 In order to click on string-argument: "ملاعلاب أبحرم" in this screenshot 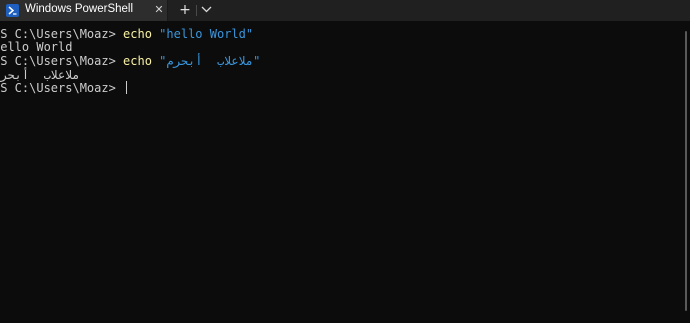, I will do `click(206, 61)`.